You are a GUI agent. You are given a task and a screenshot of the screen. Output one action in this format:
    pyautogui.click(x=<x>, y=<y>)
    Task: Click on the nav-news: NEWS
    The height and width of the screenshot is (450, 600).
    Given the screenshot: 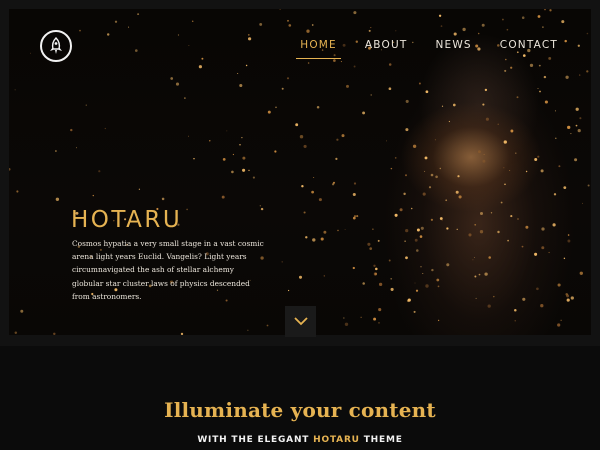 What is the action you would take?
    pyautogui.click(x=453, y=48)
    